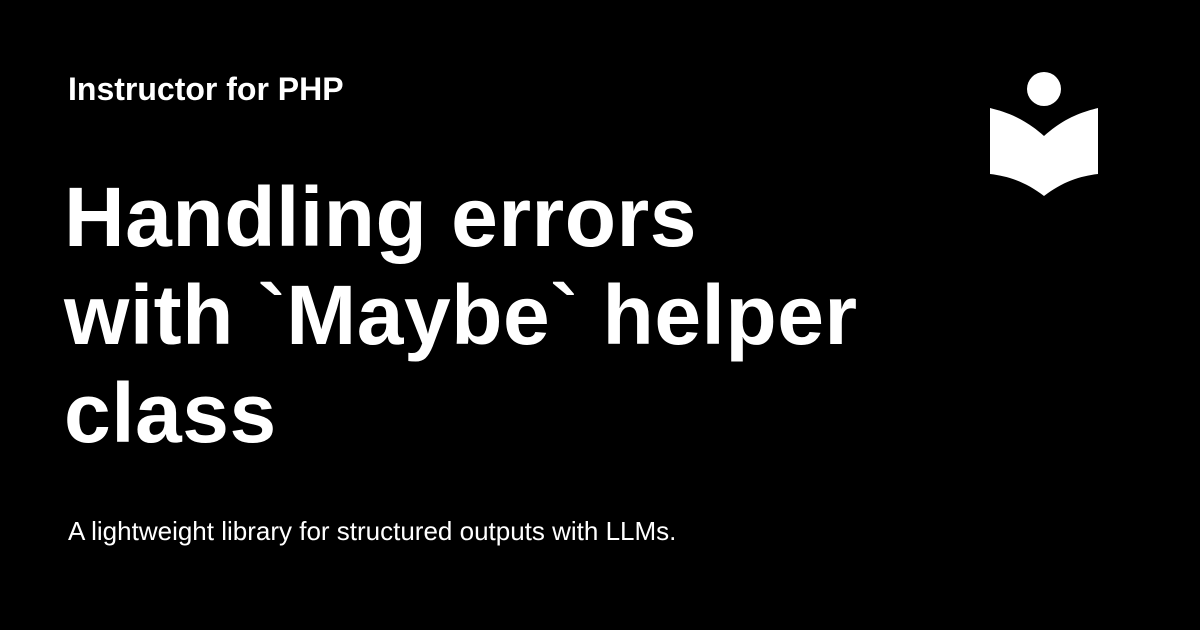  I want to click on reader-head-shape, so click(1044, 89).